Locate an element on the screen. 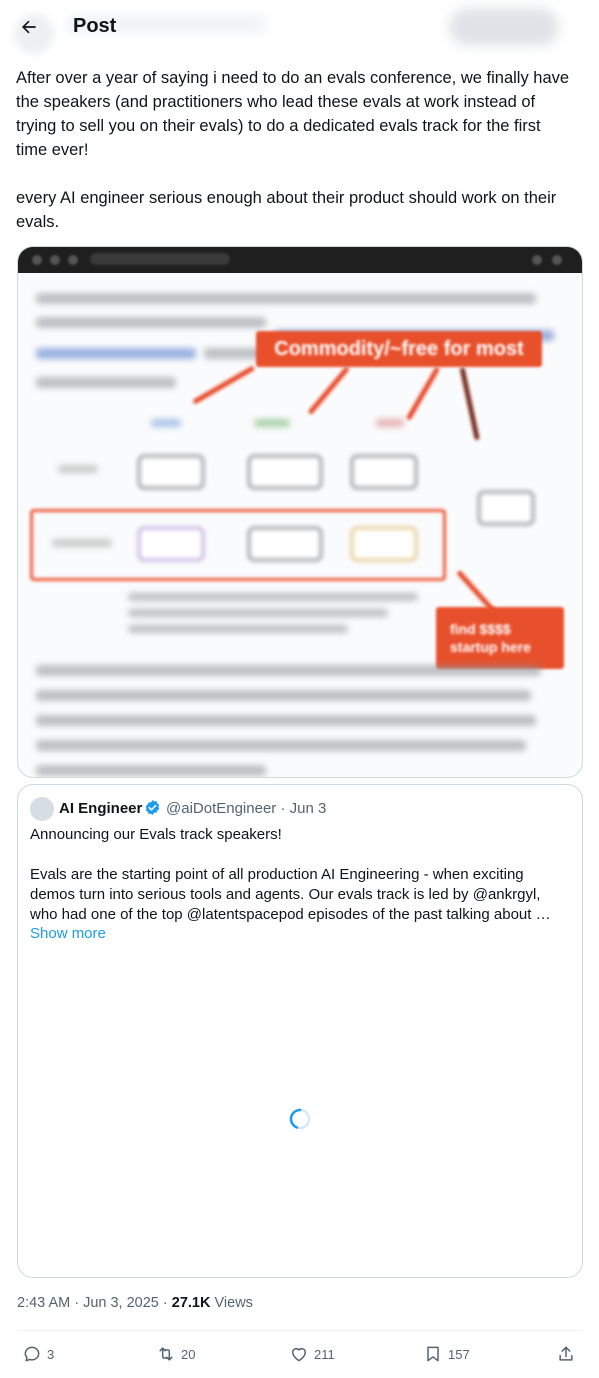  quoted-author-handle: @aiDotEngineer · Jun 3 is located at coordinates (246, 808).